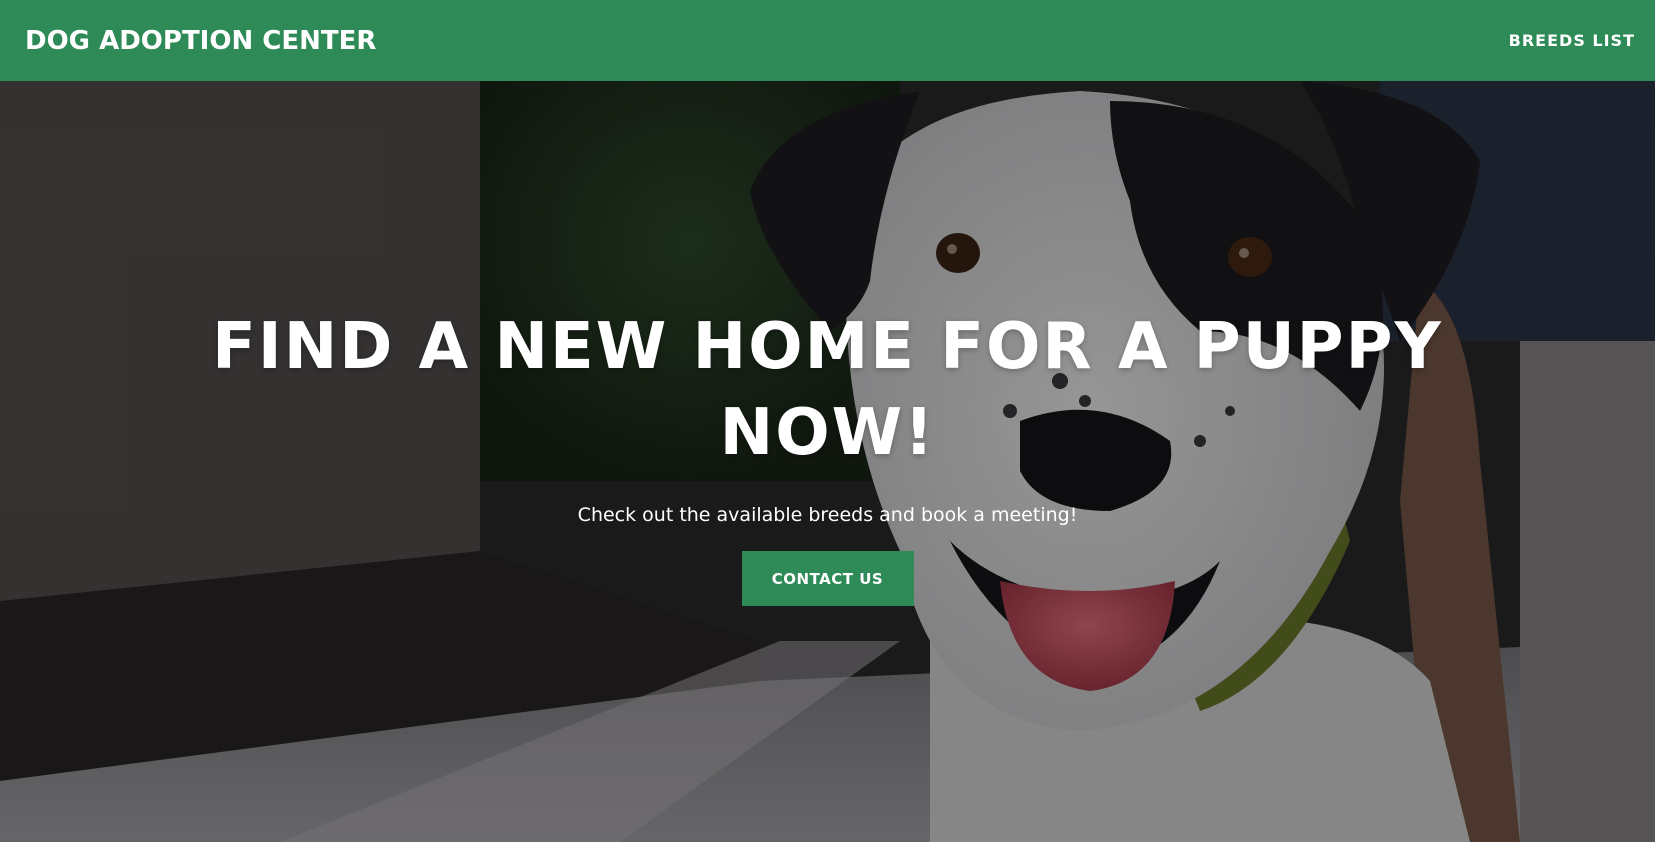 This screenshot has width=1655, height=842. I want to click on navbar: DOG ADOPTION CENTER BREEDS LIST, so click(827, 40).